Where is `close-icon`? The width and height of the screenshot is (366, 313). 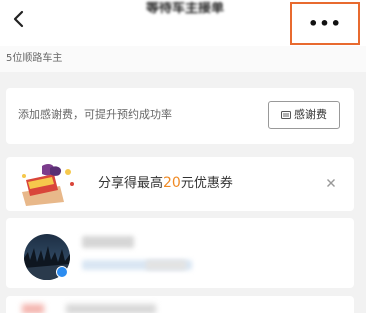 close-icon is located at coordinates (331, 183).